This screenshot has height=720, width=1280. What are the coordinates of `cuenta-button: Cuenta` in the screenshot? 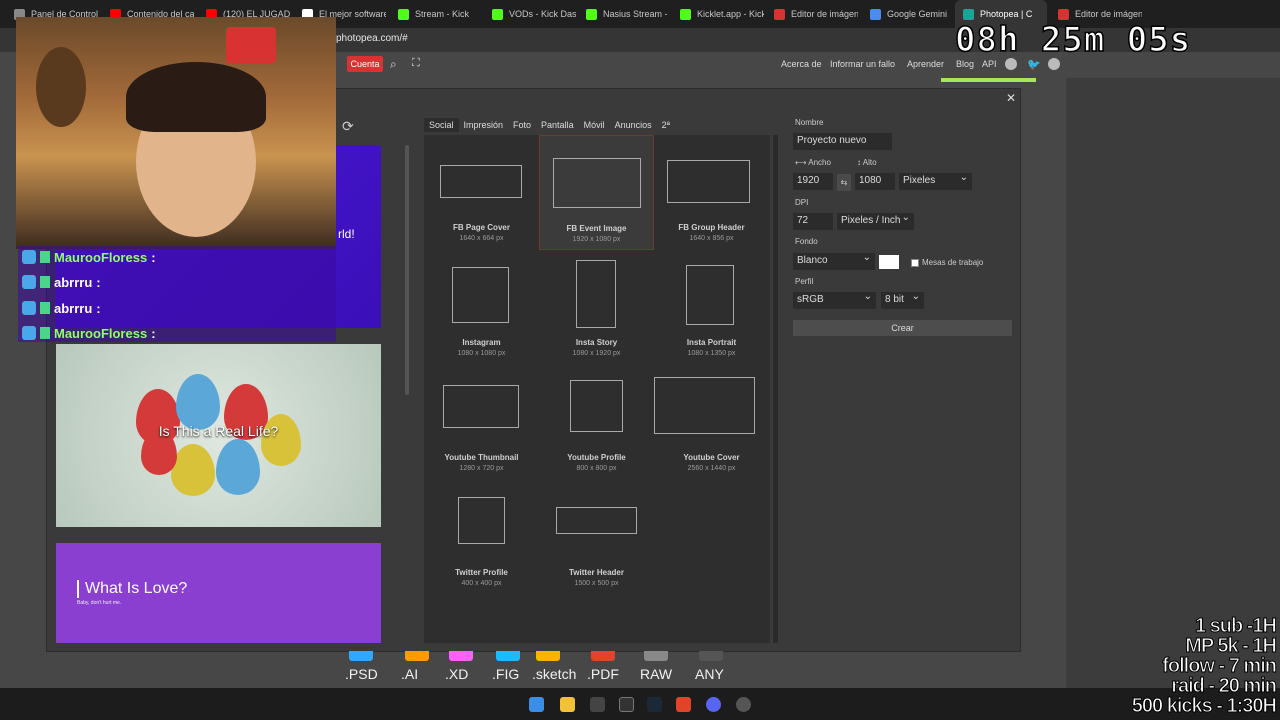 It's located at (365, 64).